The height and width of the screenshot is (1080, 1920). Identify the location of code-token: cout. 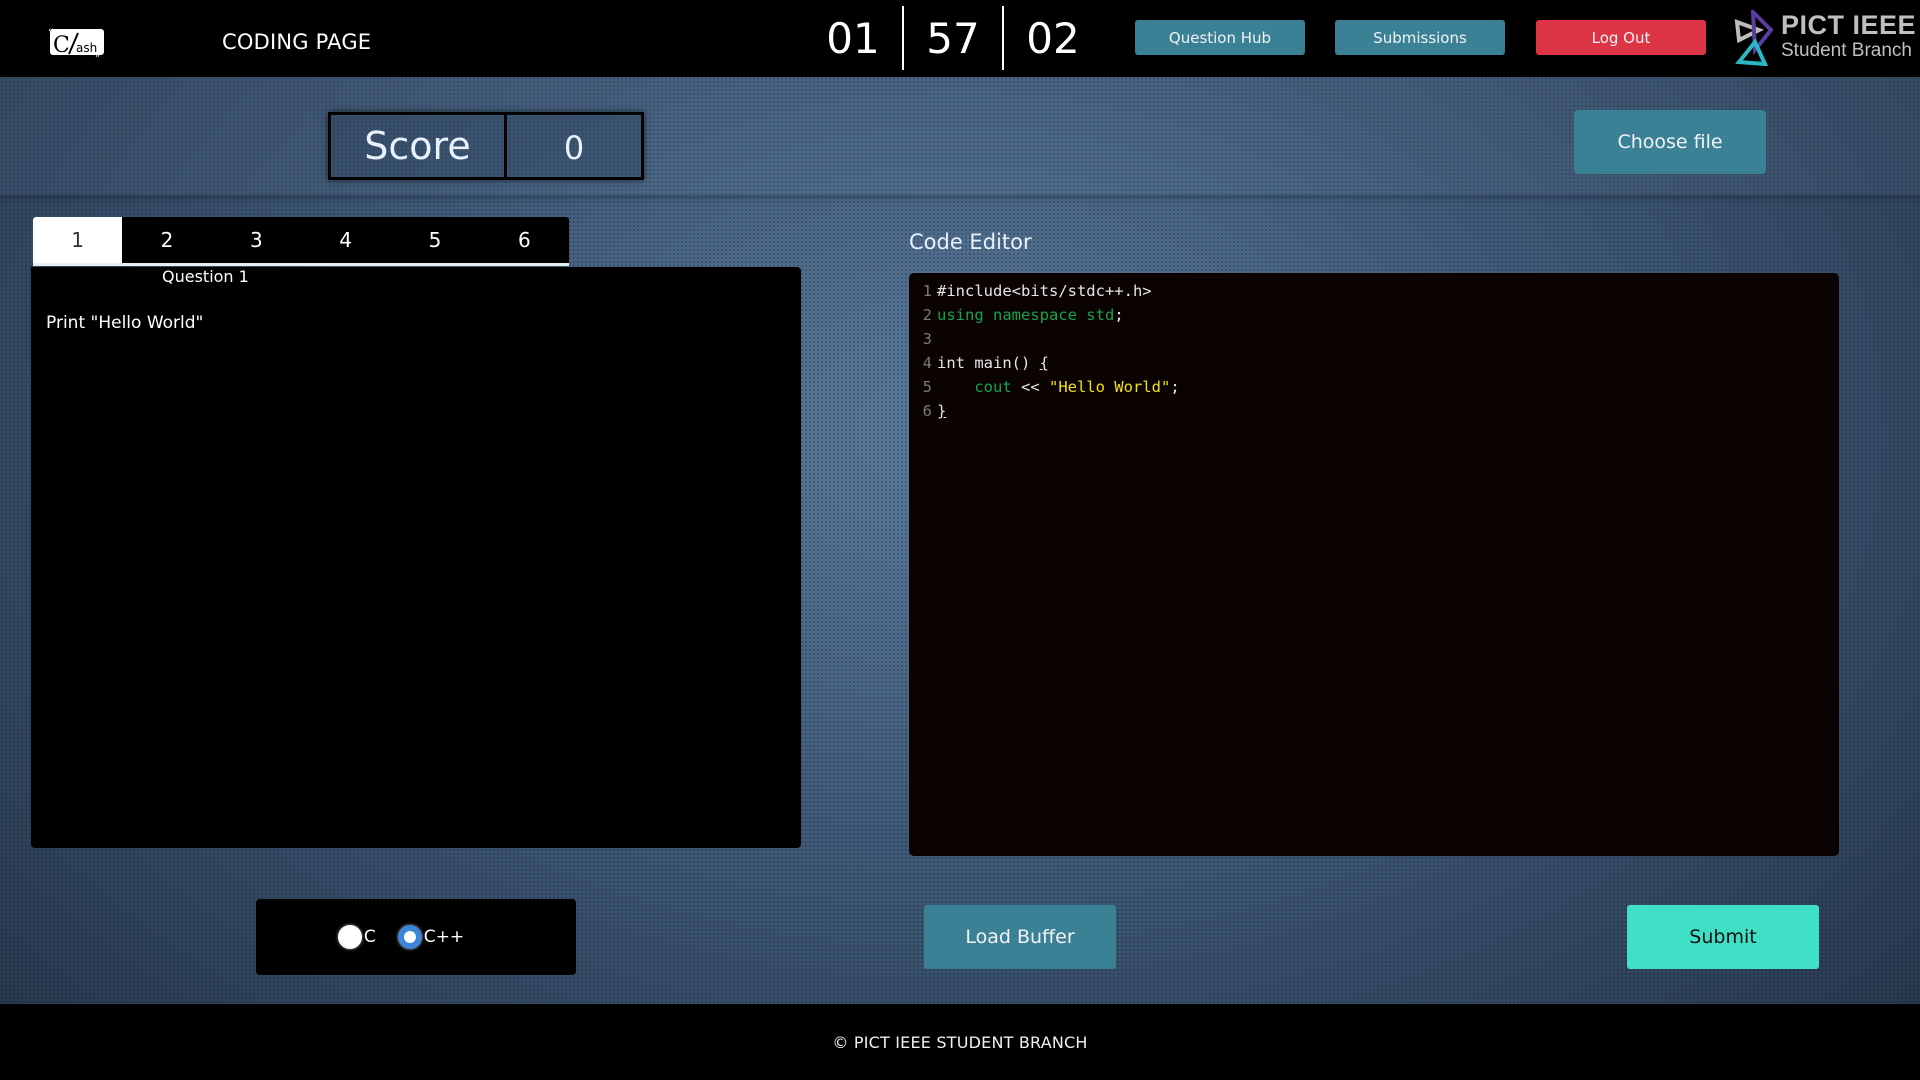
(993, 387).